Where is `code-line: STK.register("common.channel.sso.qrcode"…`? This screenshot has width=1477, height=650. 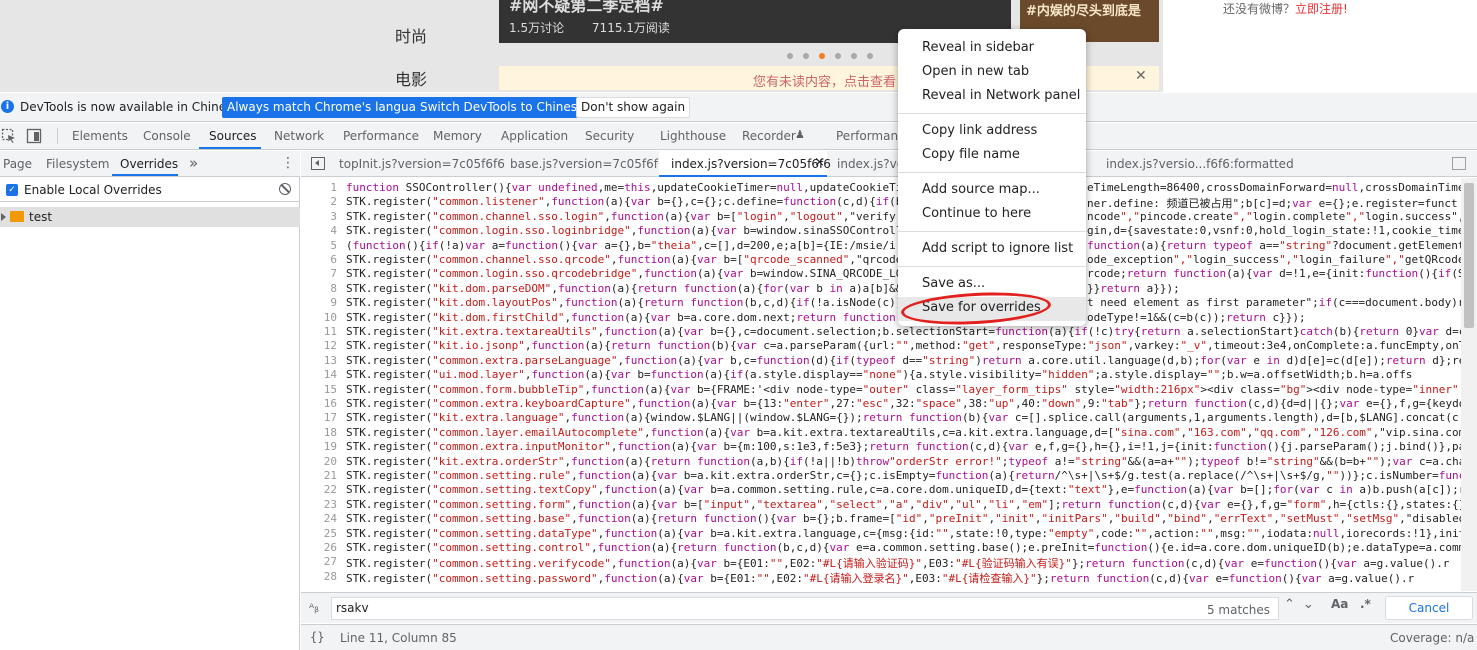
code-line: STK.register("common.channel.sso.qrcode"… is located at coordinates (624, 259).